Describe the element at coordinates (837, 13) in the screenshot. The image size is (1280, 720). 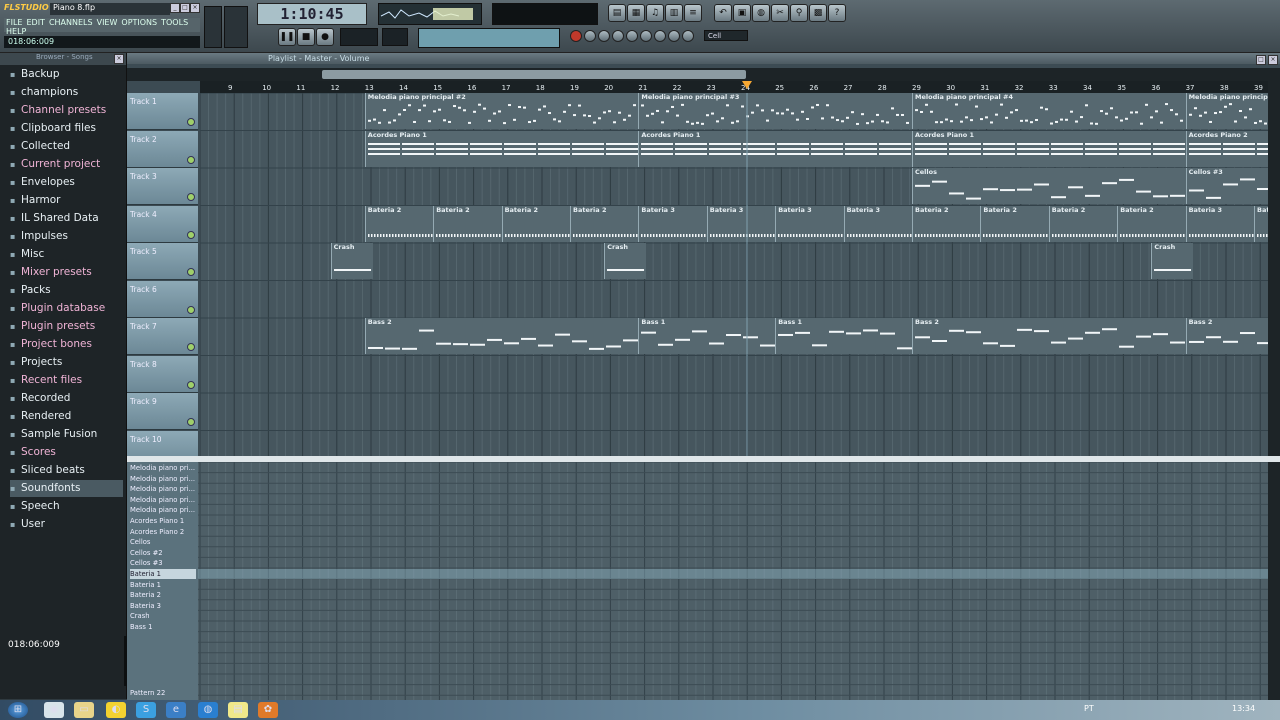
I see `help-icon: ?` at that location.